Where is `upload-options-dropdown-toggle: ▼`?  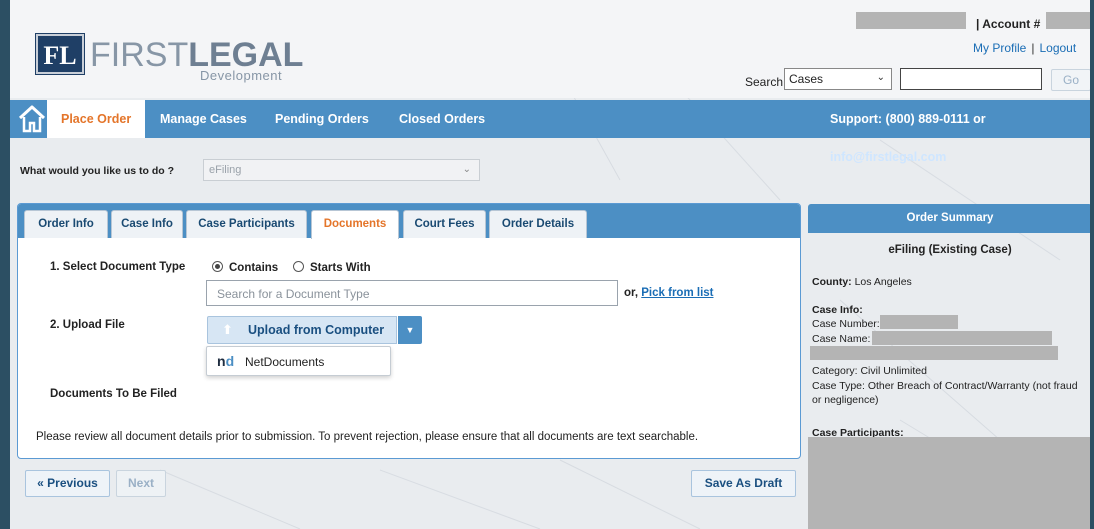 upload-options-dropdown-toggle: ▼ is located at coordinates (410, 330).